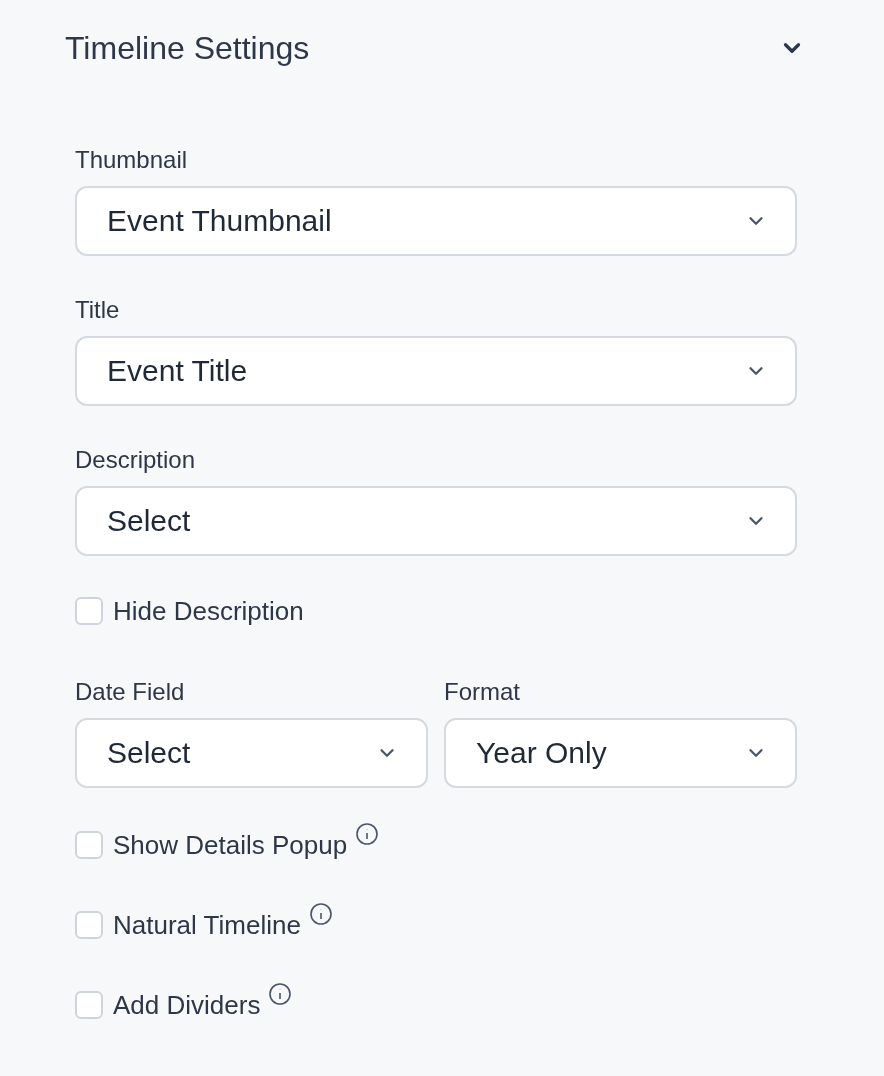  What do you see at coordinates (230, 845) in the screenshot?
I see `checkbox-label: Show Details Popup` at bounding box center [230, 845].